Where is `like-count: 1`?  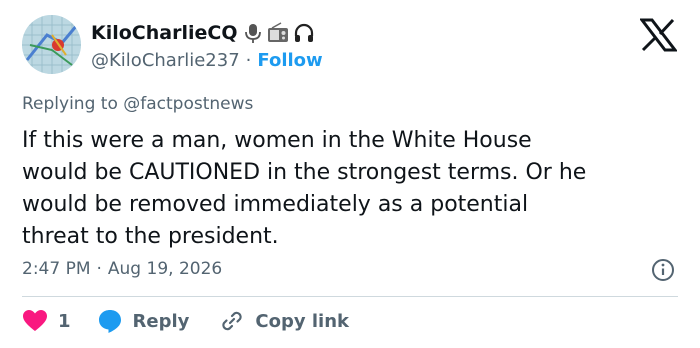
like-count: 1 is located at coordinates (64, 321).